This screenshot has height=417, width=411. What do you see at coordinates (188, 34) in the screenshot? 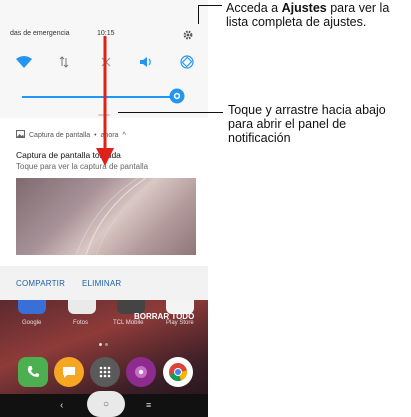
I see `gear-icon` at bounding box center [188, 34].